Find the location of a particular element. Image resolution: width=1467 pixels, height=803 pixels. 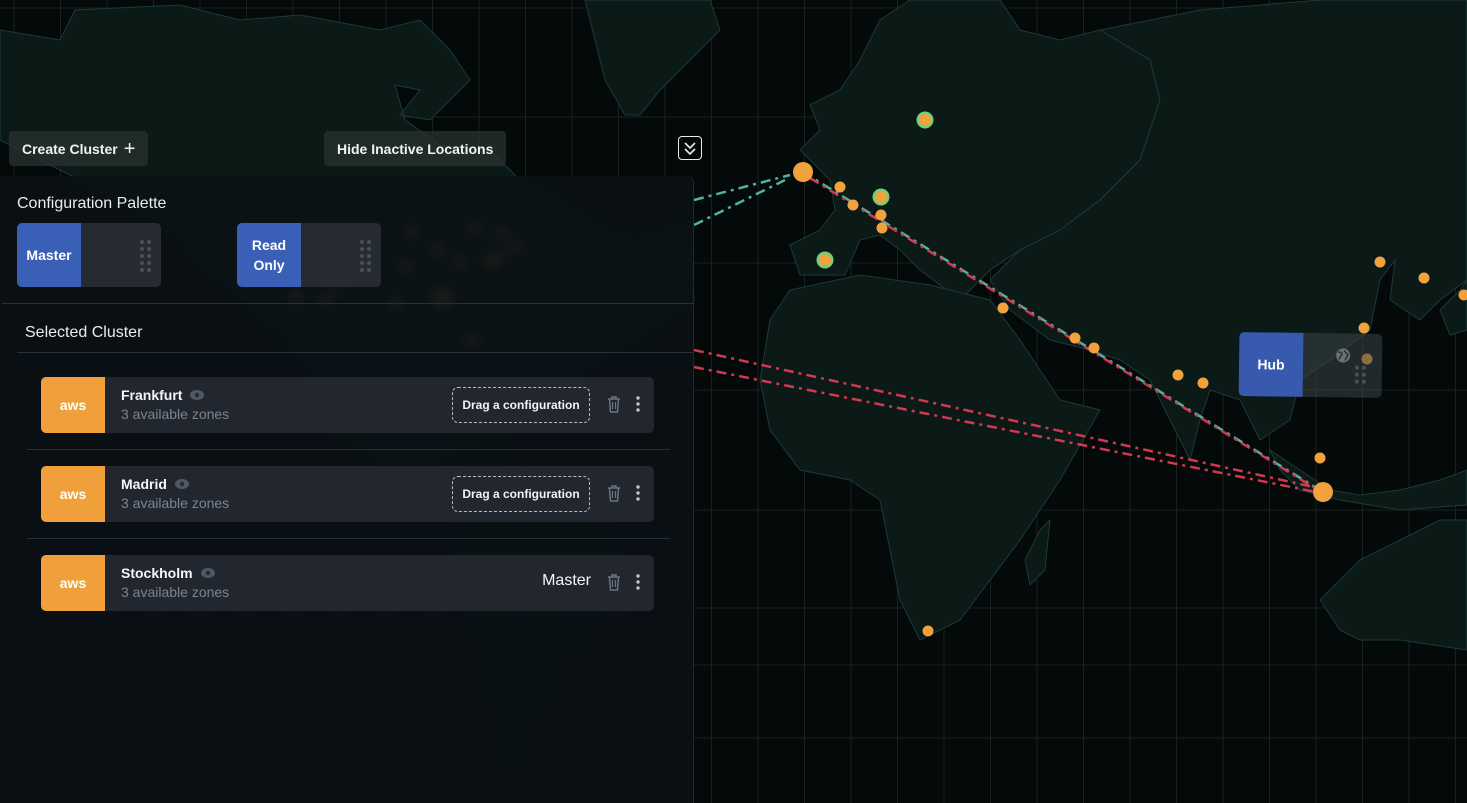

location-dot-milan is located at coordinates (882, 228).